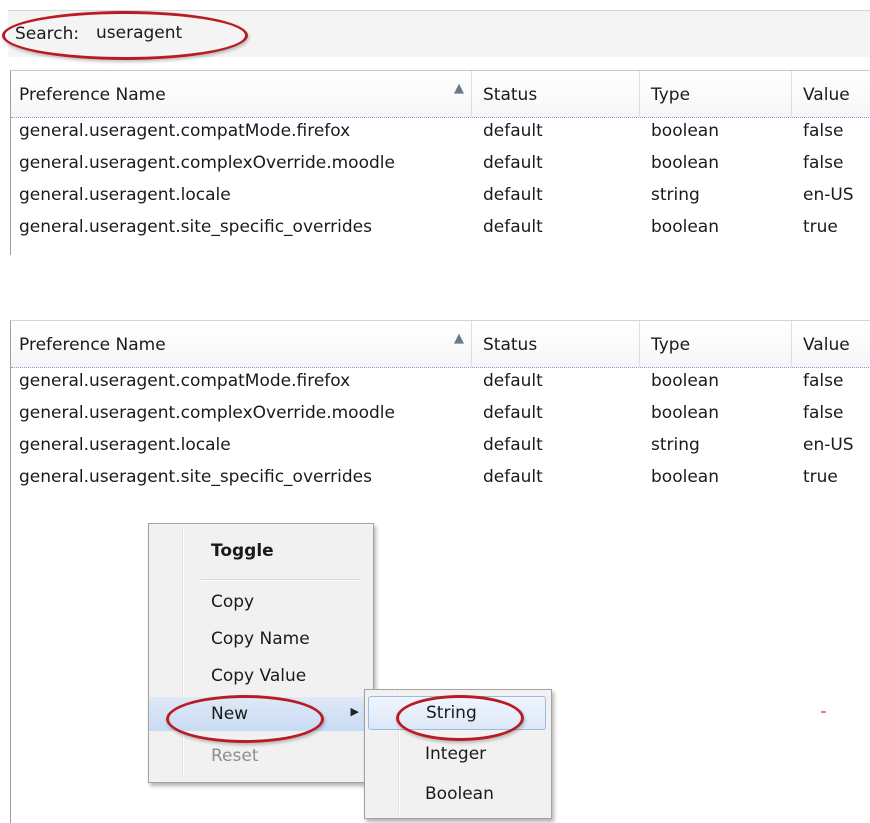 The image size is (870, 823). I want to click on search-label: Search:, so click(47, 34).